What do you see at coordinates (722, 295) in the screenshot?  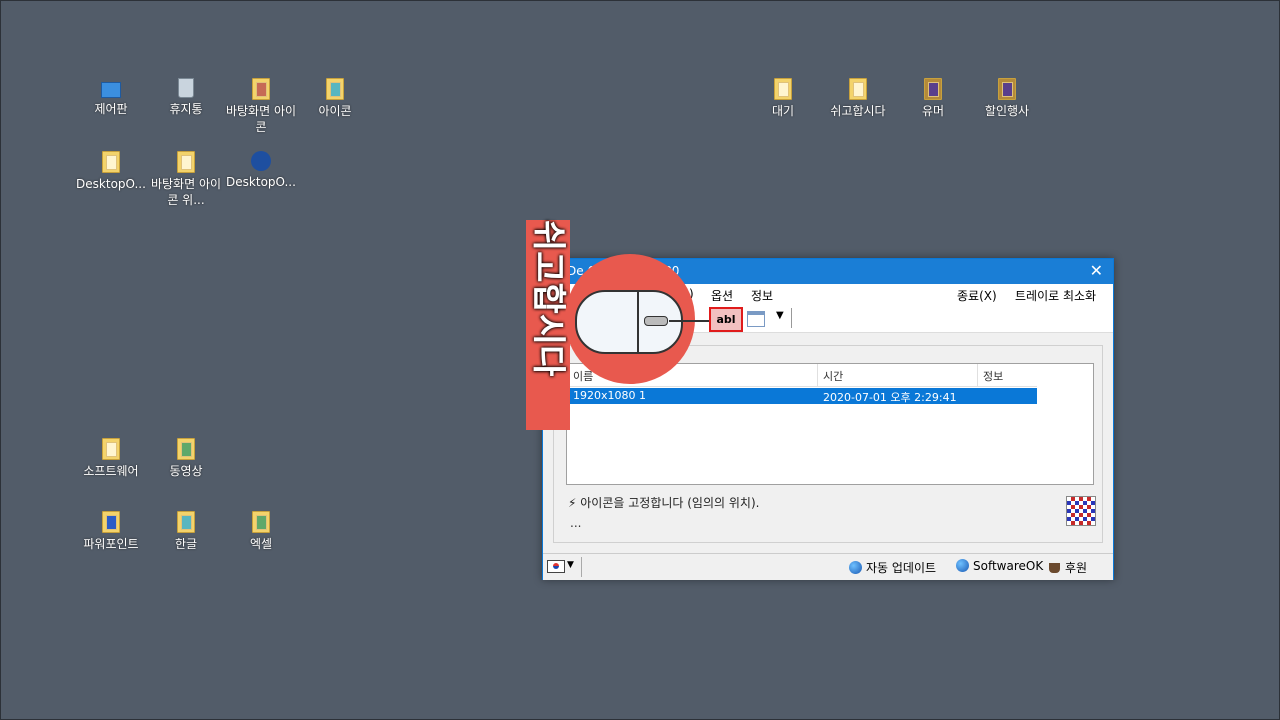 I see `menu-item-options: 옵션` at bounding box center [722, 295].